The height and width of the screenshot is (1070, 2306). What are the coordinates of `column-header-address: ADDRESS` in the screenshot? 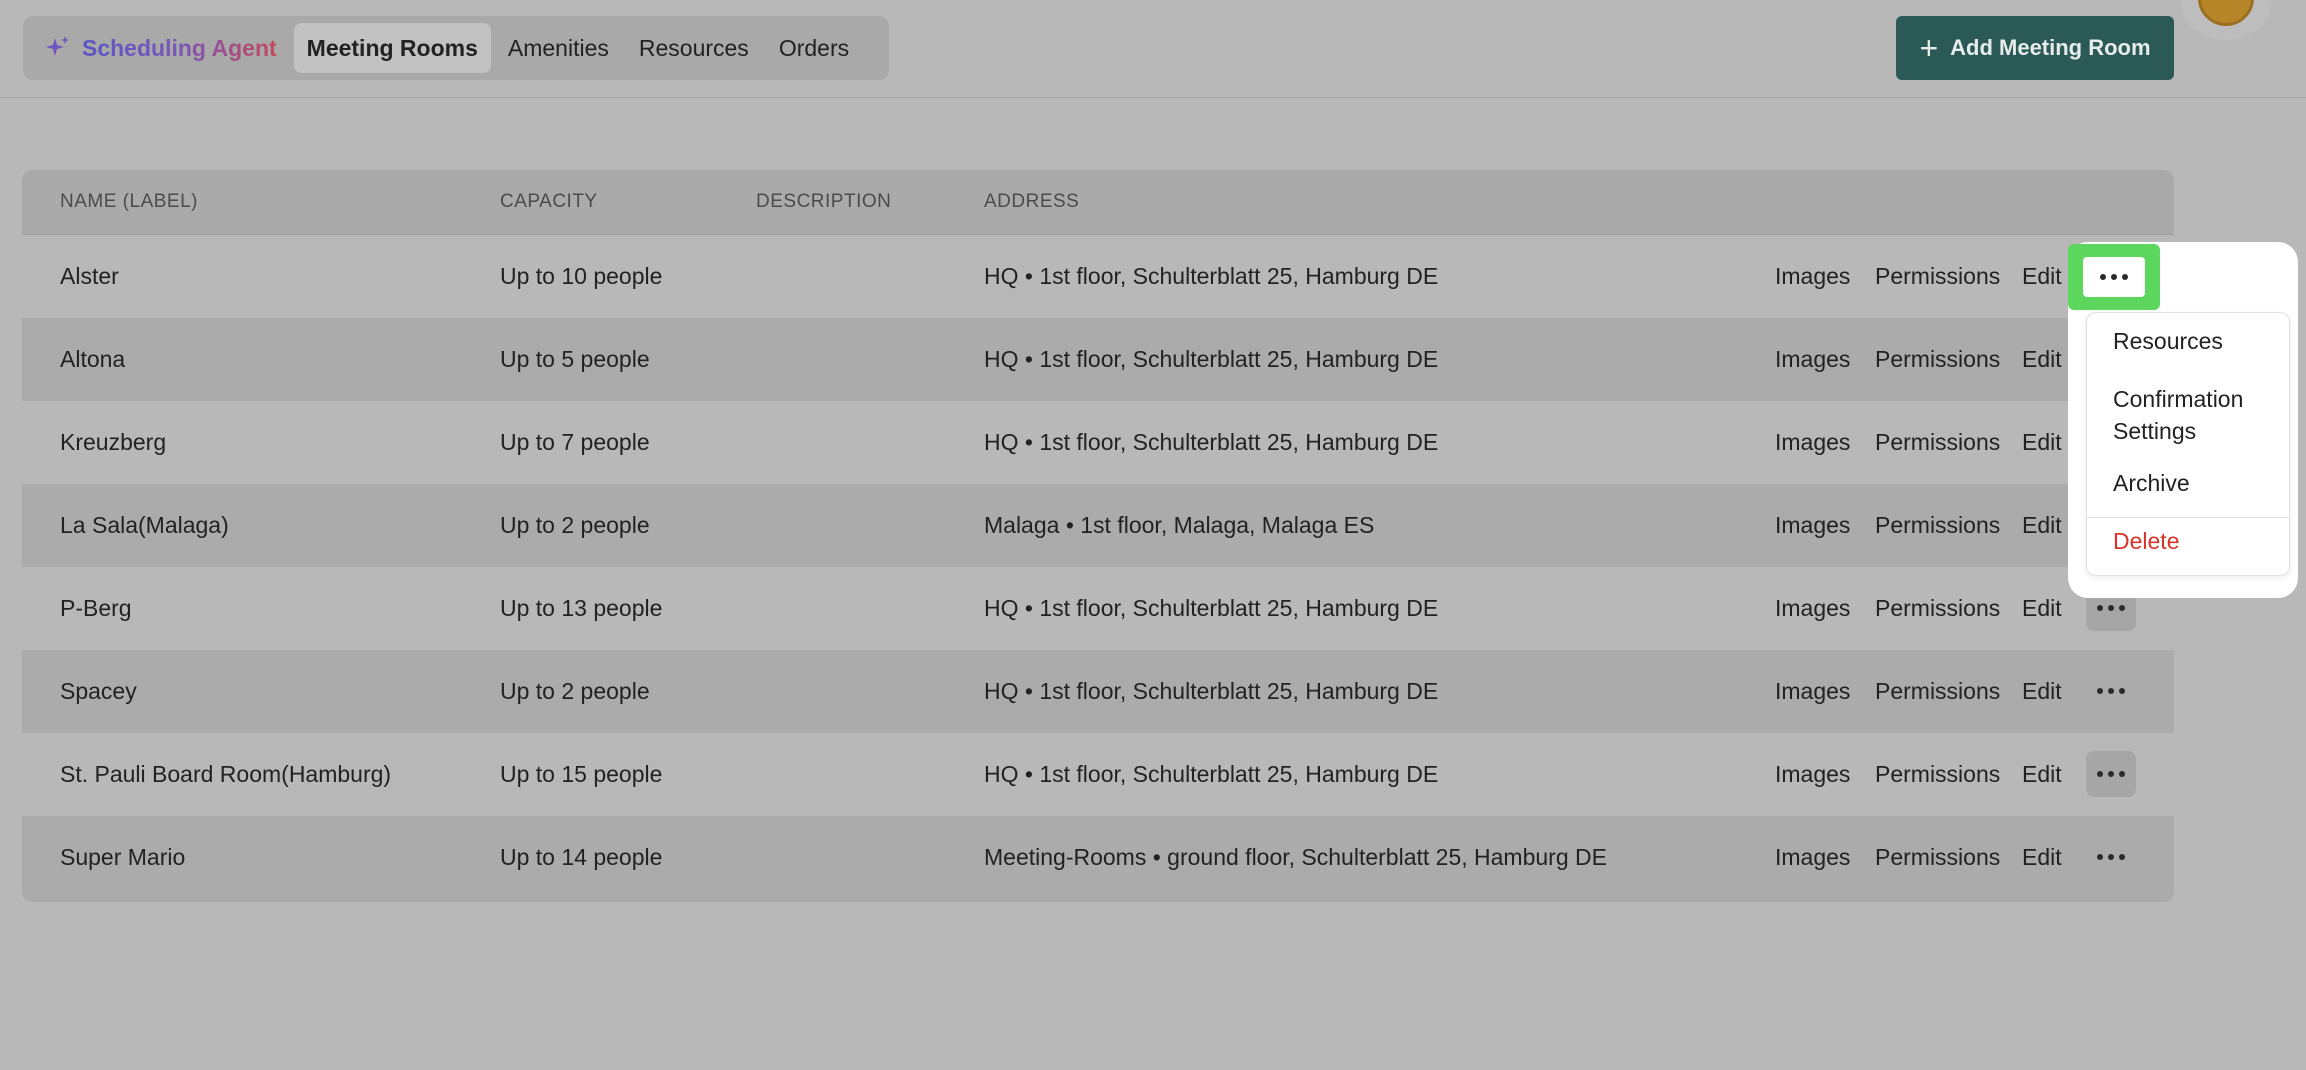 It's located at (1032, 201).